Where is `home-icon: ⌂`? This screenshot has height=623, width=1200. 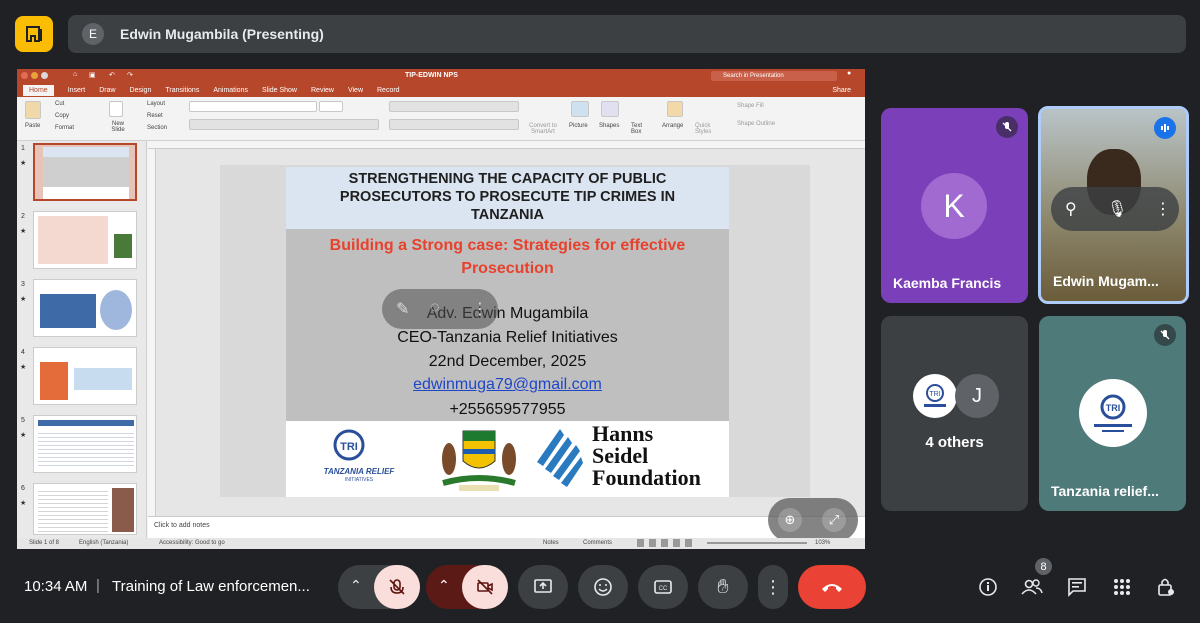
home-icon: ⌂ is located at coordinates (75, 74).